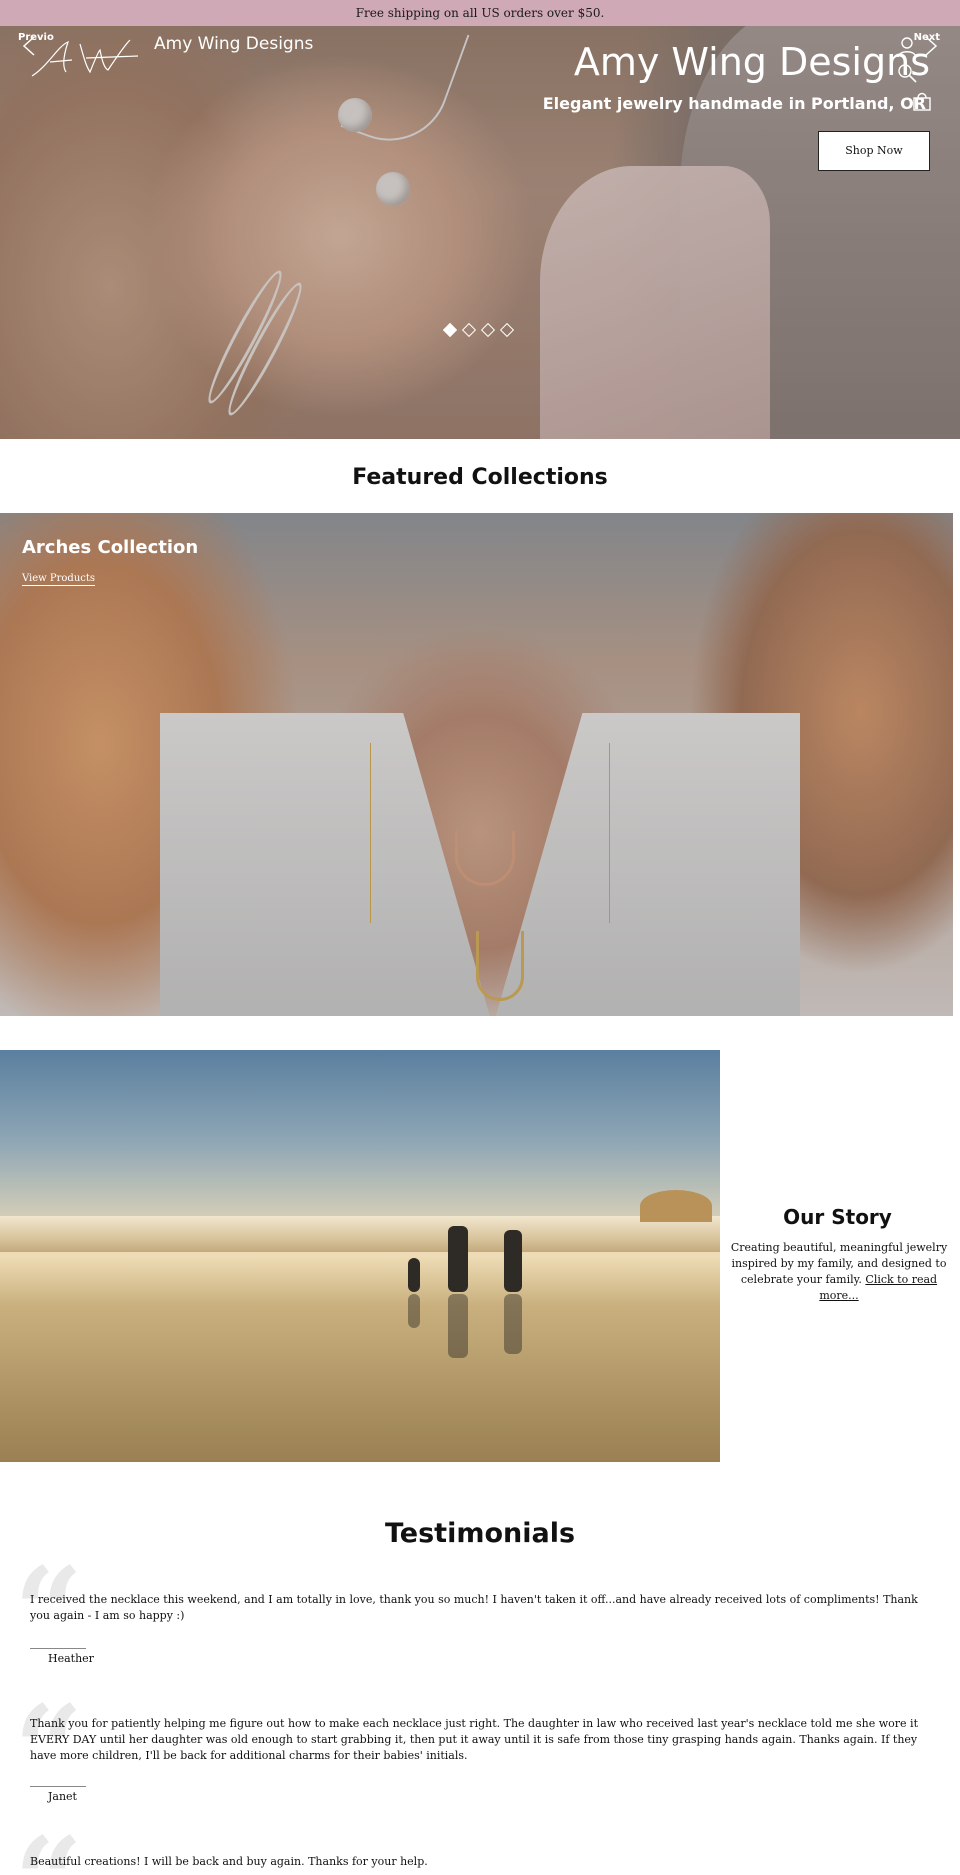 The width and height of the screenshot is (960, 1875). Describe the element at coordinates (480, 477) in the screenshot. I see `featured-collections-title: Featured Collections` at that location.